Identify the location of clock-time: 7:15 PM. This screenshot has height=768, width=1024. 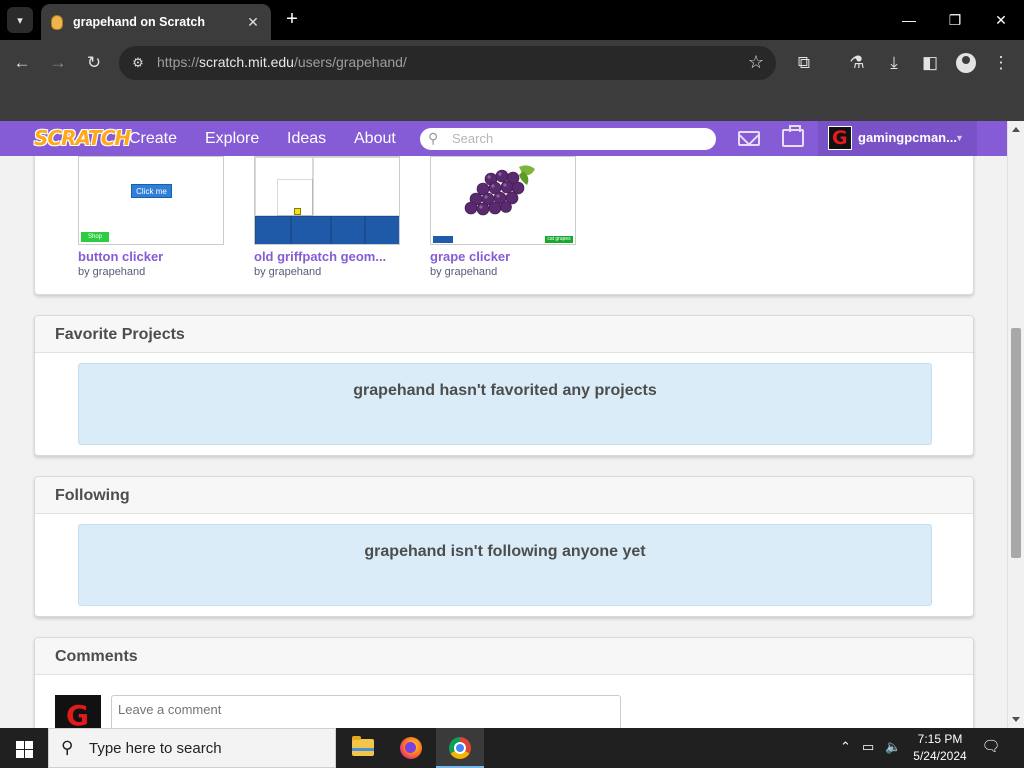
(940, 739).